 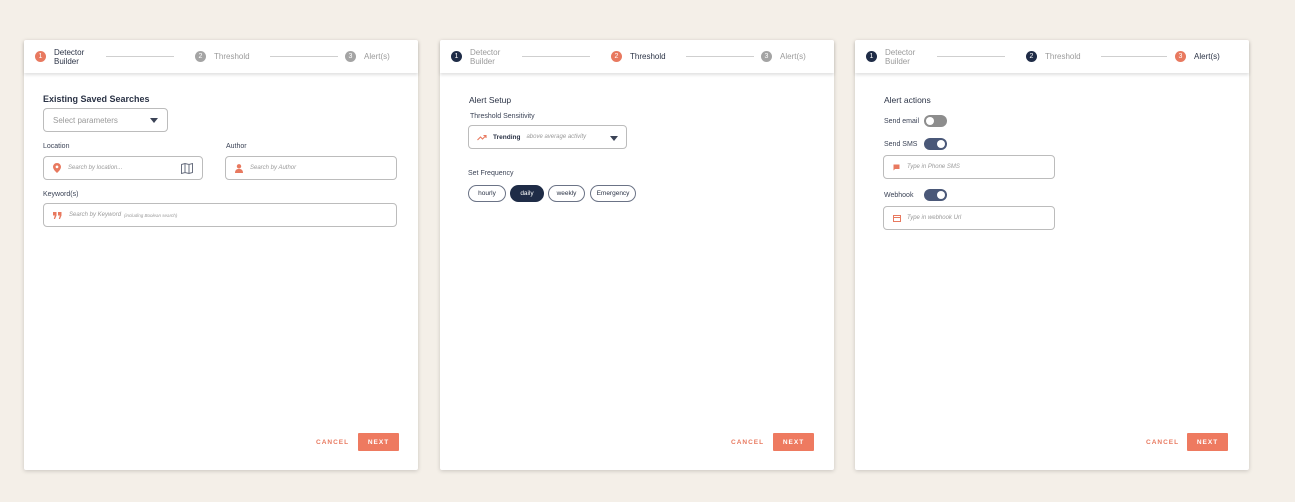 I want to click on keyword-hint: (including Boolean search), so click(x=151, y=215).